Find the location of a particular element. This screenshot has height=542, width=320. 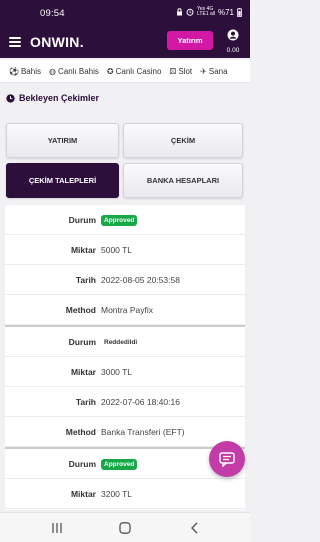

date-value: 2022-07-06 18:40:16 is located at coordinates (140, 401).